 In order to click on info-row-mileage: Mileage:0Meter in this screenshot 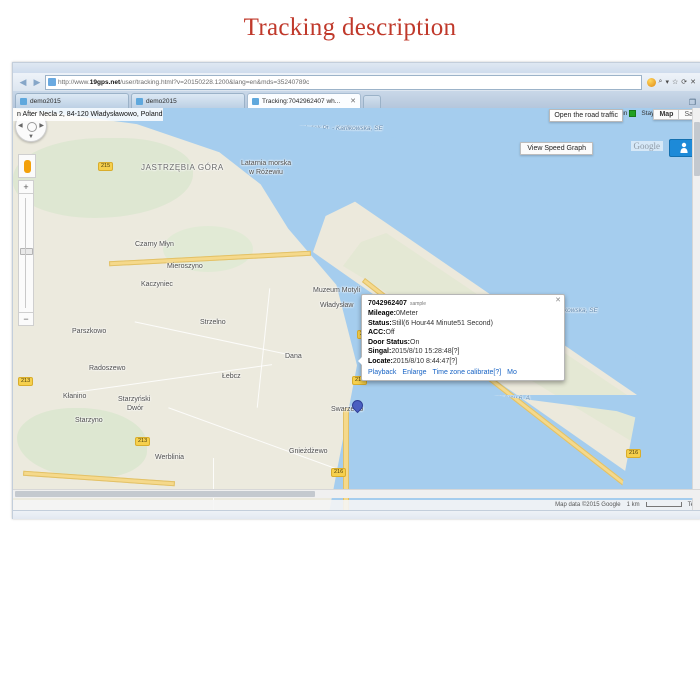, I will do `click(463, 314)`.